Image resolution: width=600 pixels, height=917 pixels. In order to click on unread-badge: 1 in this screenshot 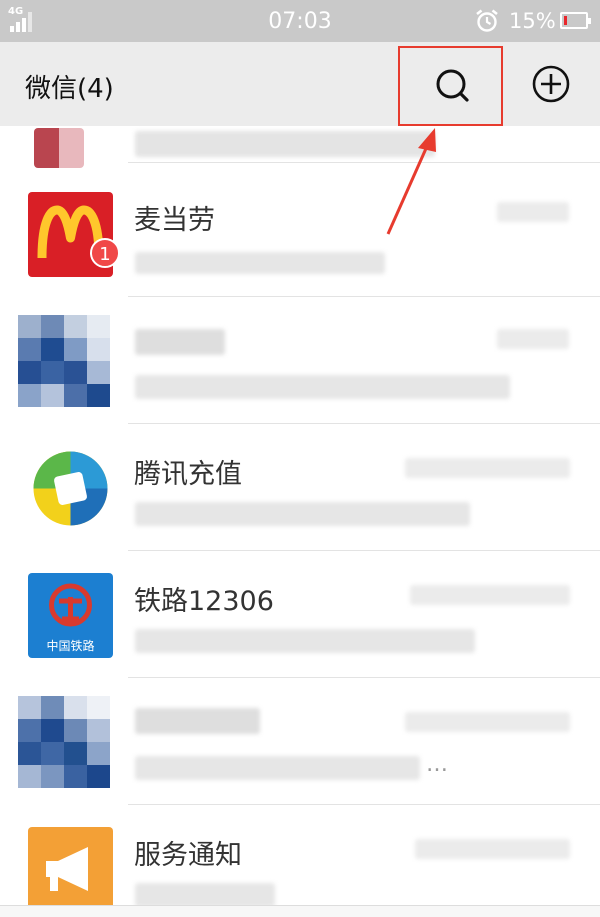, I will do `click(105, 253)`.